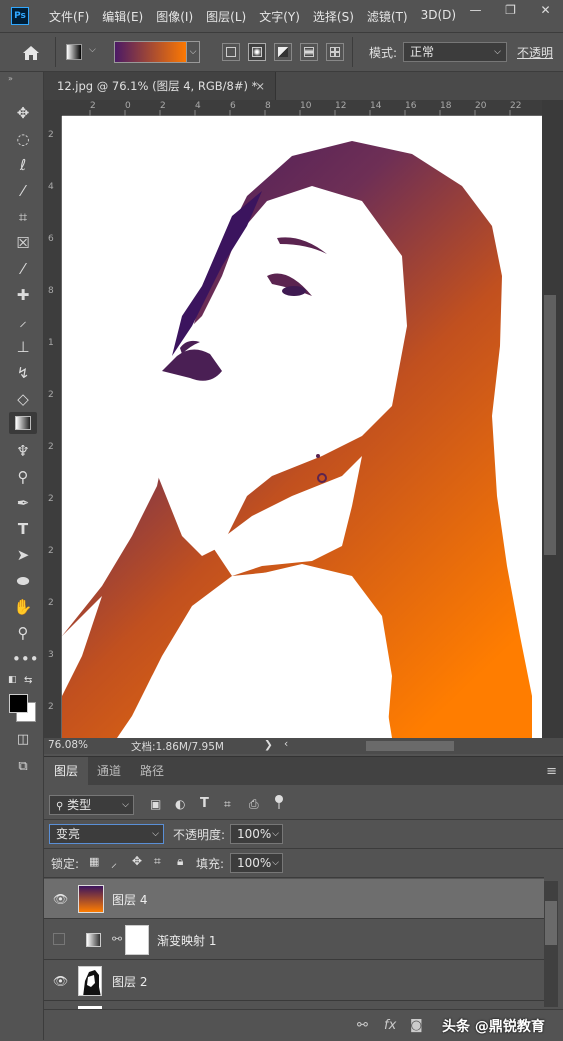 This screenshot has width=563, height=1041. Describe the element at coordinates (23, 139) in the screenshot. I see `marquee-tool-icon: ◌` at that location.